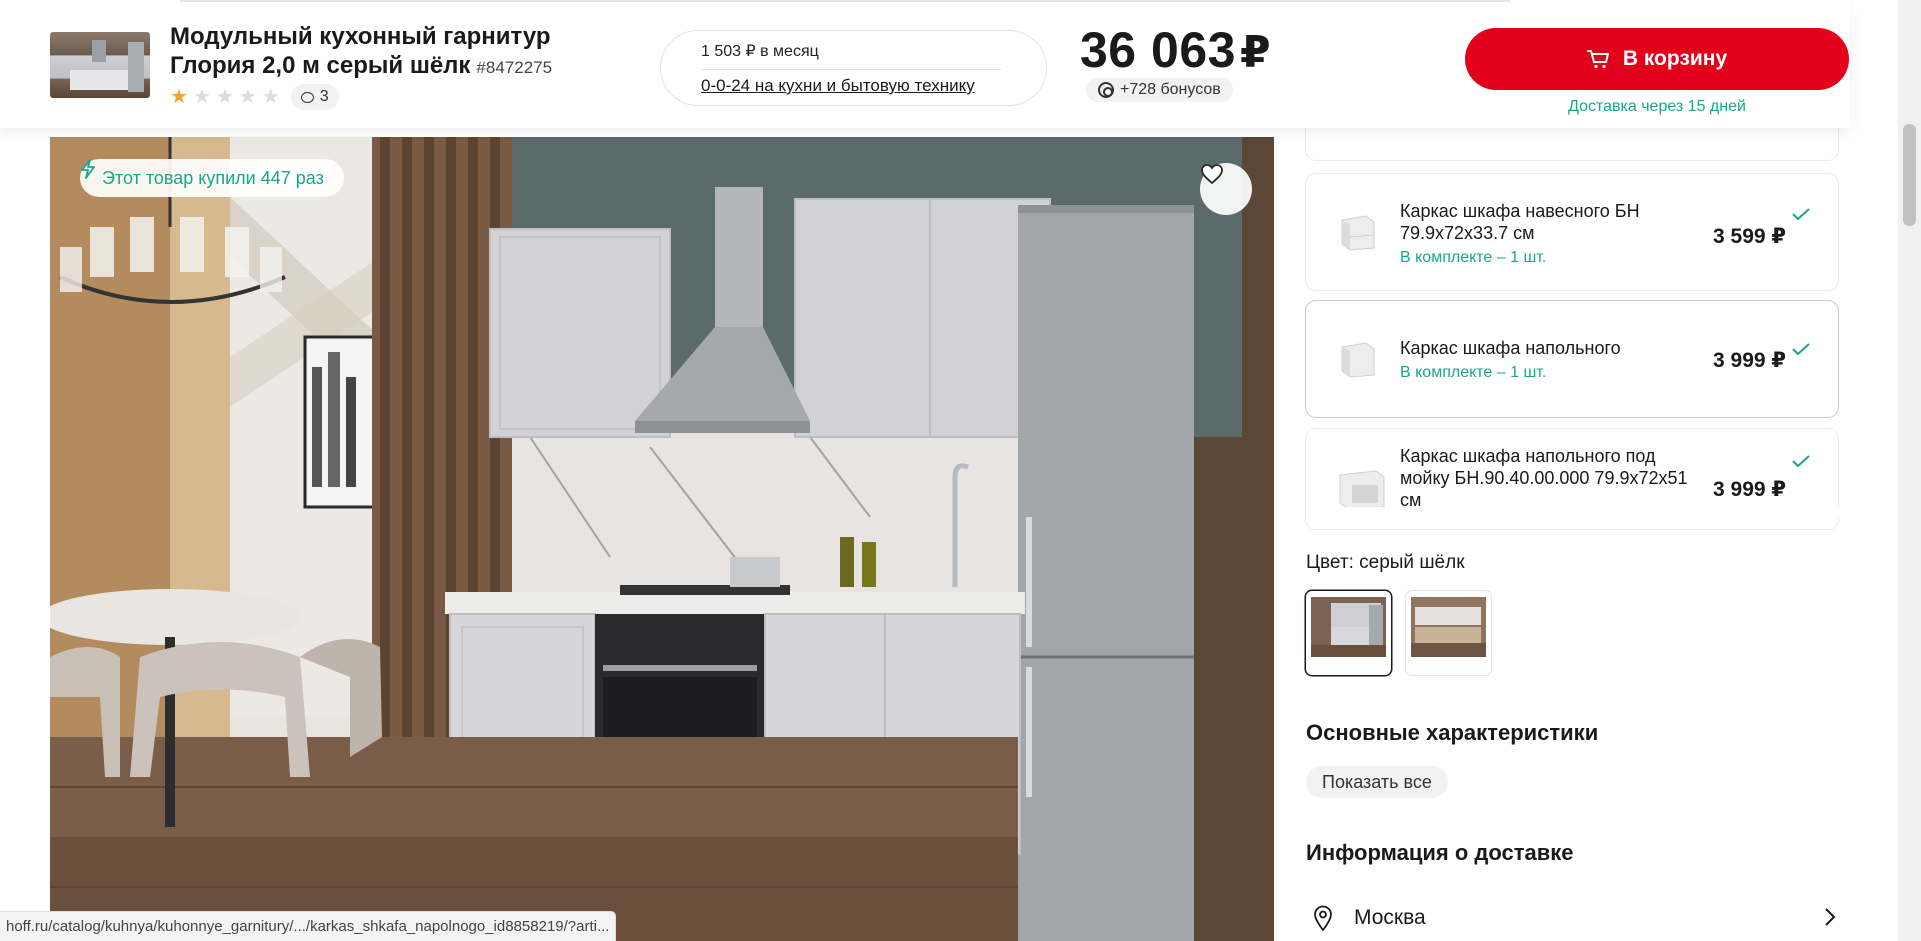 The width and height of the screenshot is (1921, 941). What do you see at coordinates (1377, 782) in the screenshot?
I see `show-all-specs-button: Показать все` at bounding box center [1377, 782].